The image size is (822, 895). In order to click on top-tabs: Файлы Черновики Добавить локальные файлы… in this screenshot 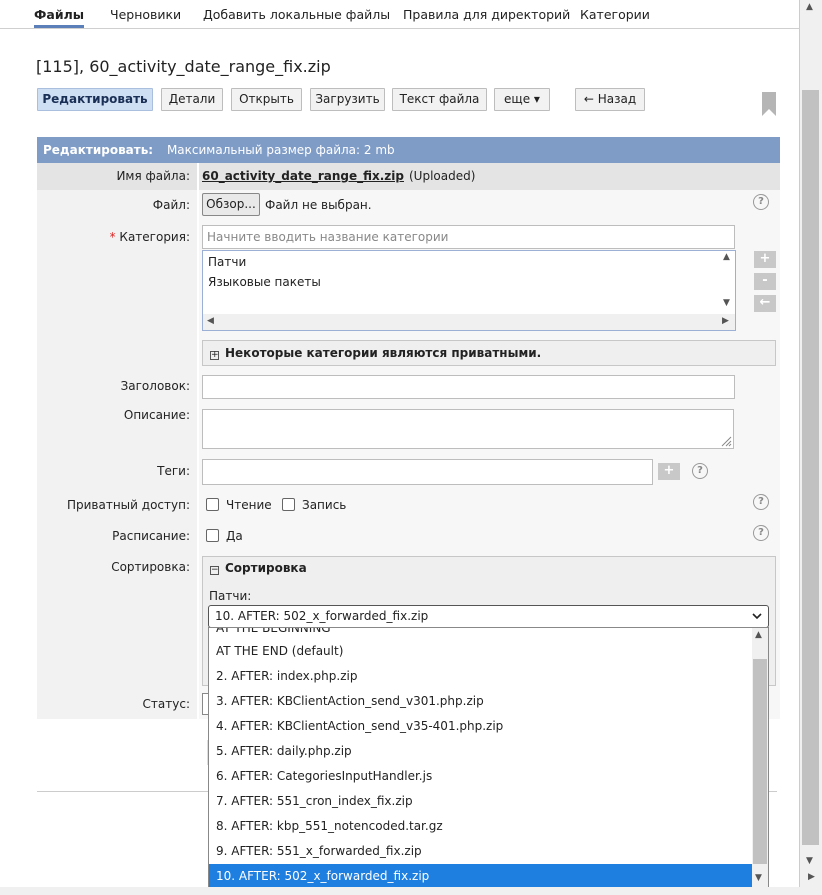, I will do `click(400, 14)`.